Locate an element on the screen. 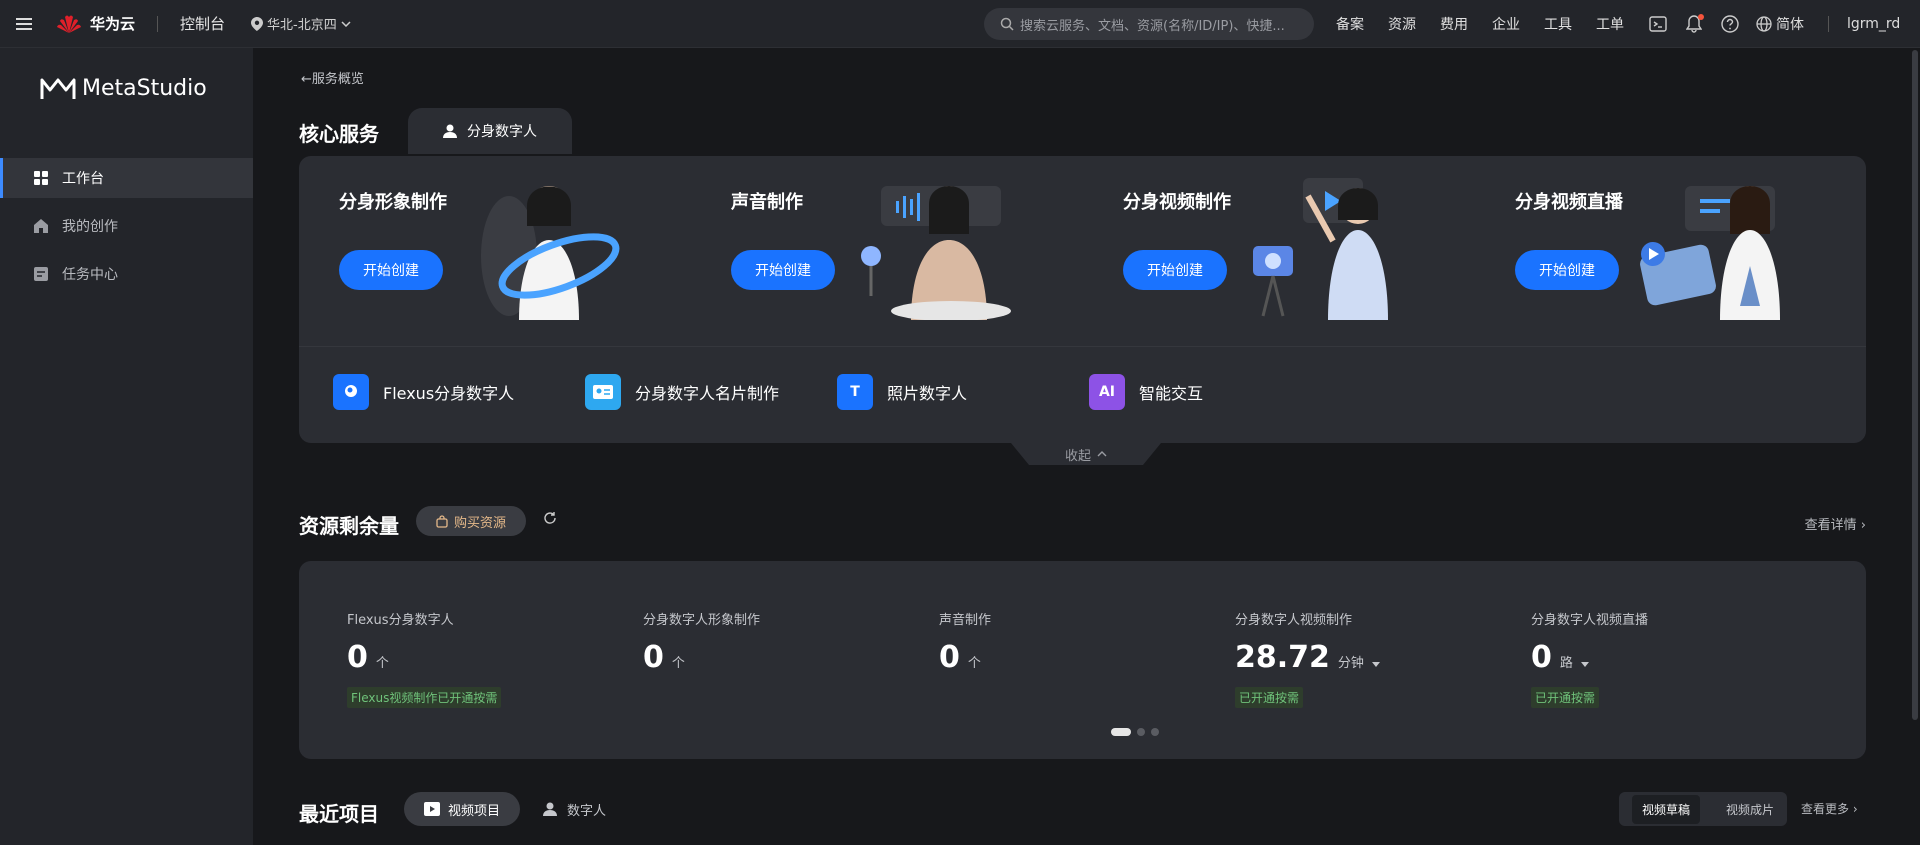 The image size is (1920, 845). tab-video-projects: 视频项目 is located at coordinates (462, 809).